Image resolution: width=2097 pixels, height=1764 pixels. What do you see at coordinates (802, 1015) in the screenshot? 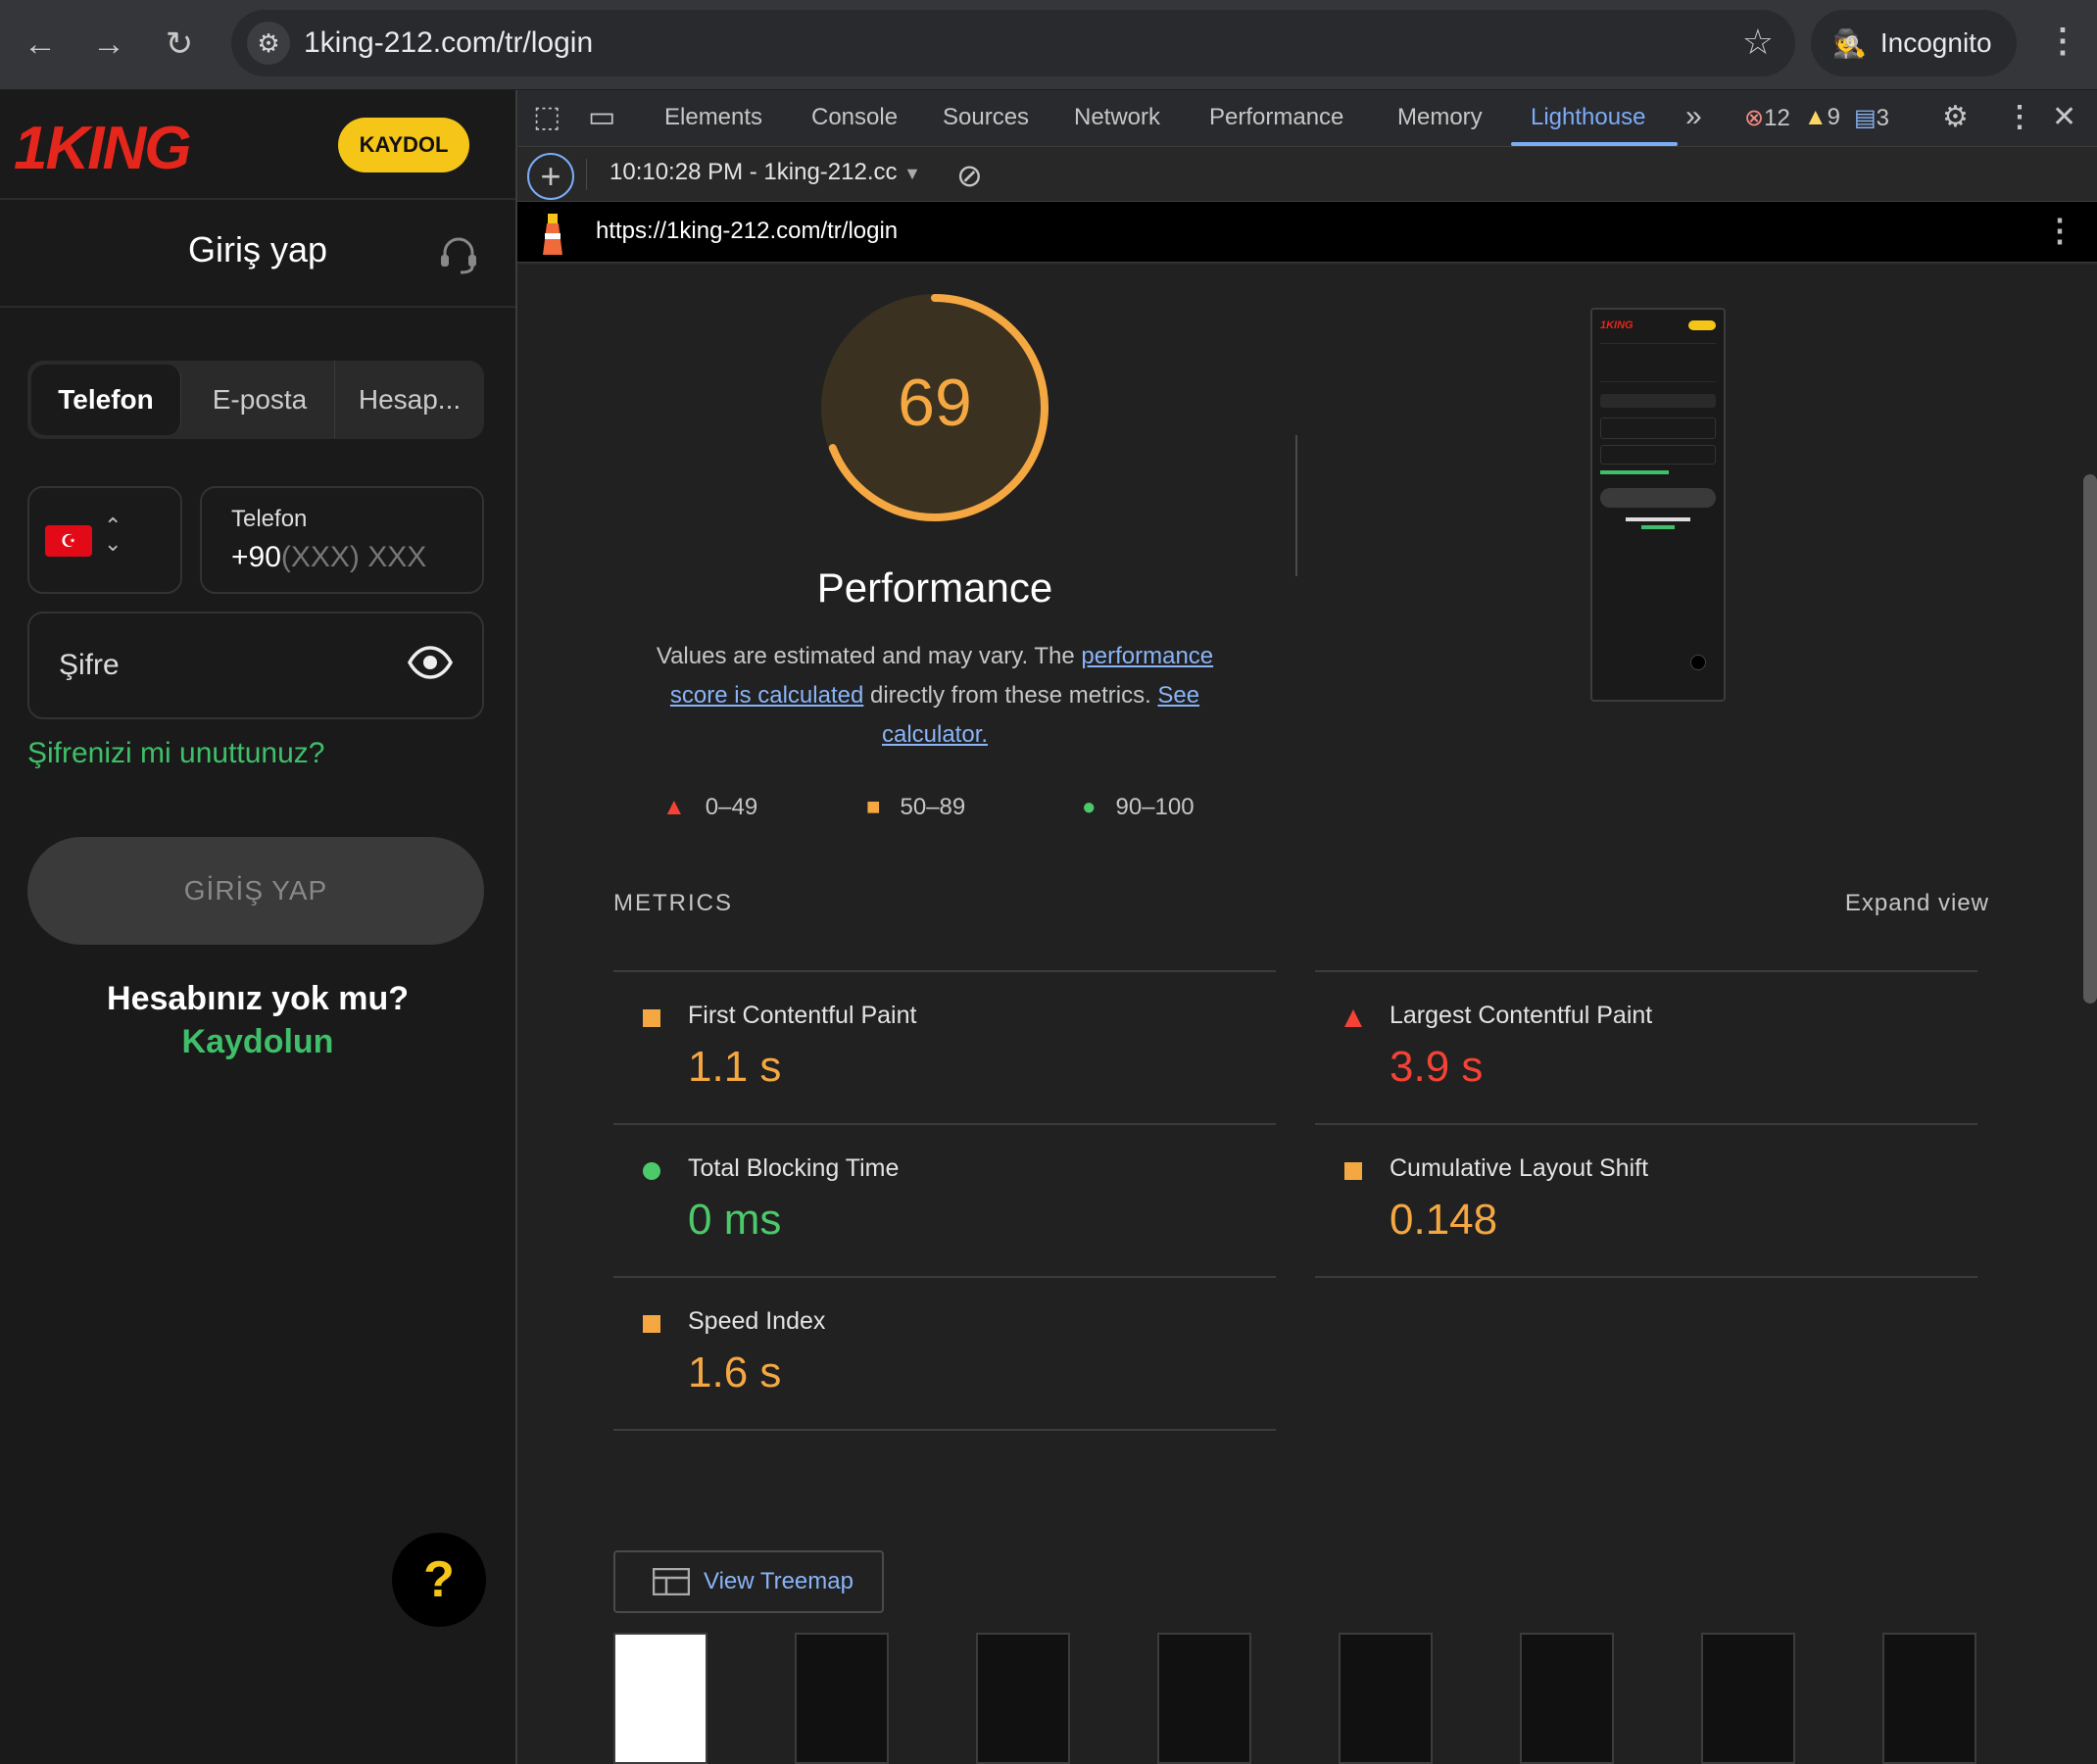
I see `metric-name: First Contentful Paint` at bounding box center [802, 1015].